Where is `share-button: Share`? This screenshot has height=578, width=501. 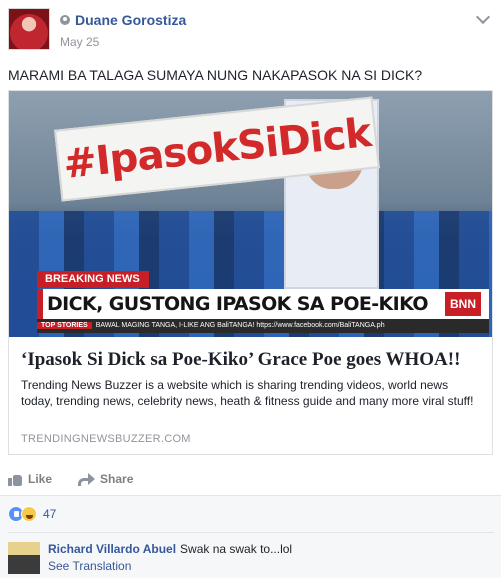 share-button: Share is located at coordinates (105, 479).